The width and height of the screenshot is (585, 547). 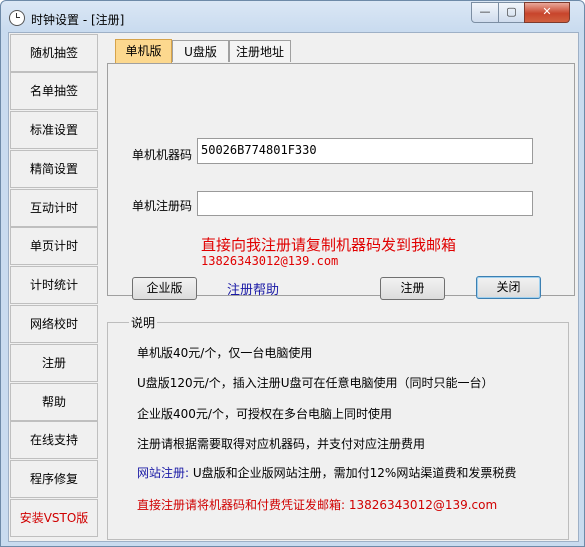 I want to click on tab-register-address: 注册地址, so click(x=260, y=51).